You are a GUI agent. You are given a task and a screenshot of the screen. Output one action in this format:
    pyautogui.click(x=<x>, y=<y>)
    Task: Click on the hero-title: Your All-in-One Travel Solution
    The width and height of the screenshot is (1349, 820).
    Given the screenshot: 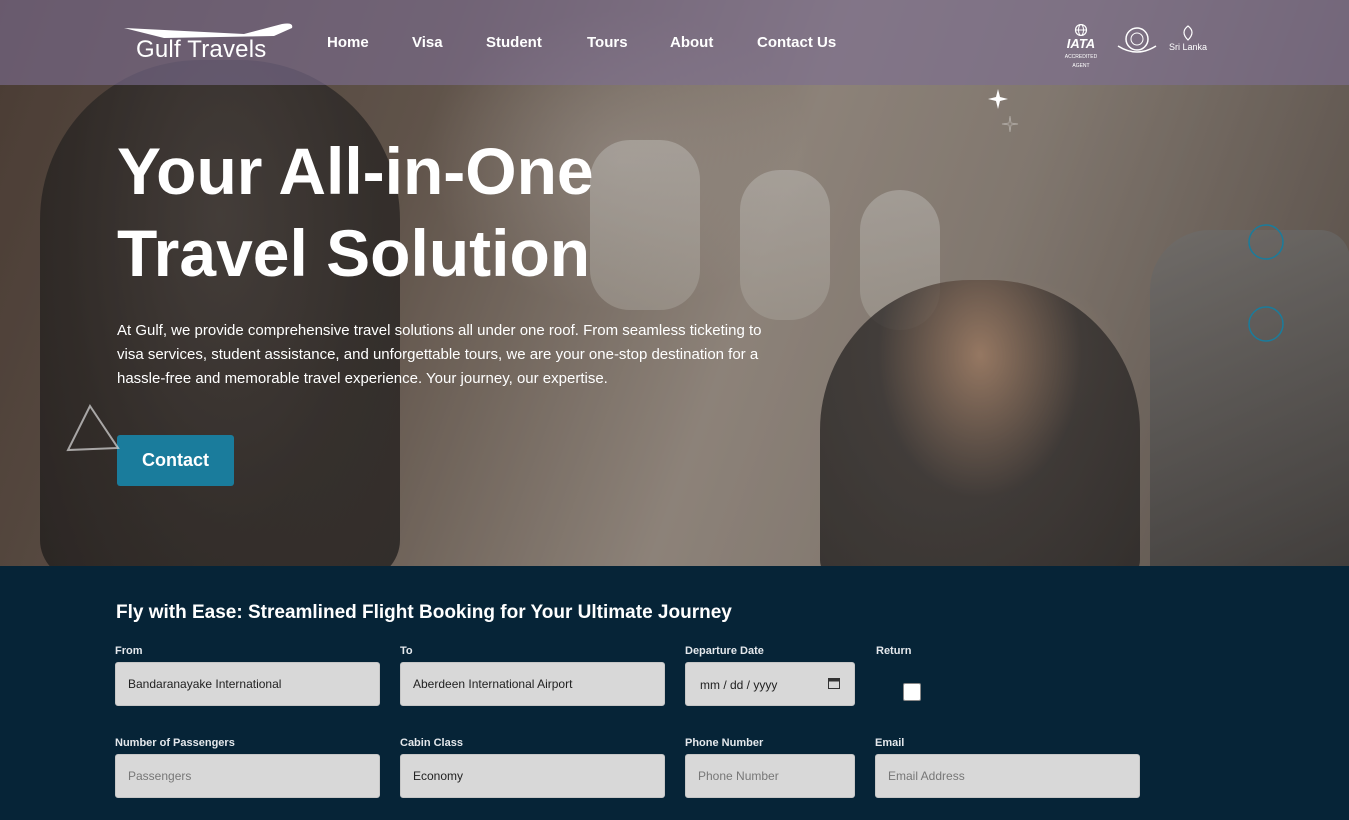 What is the action you would take?
    pyautogui.click(x=355, y=212)
    